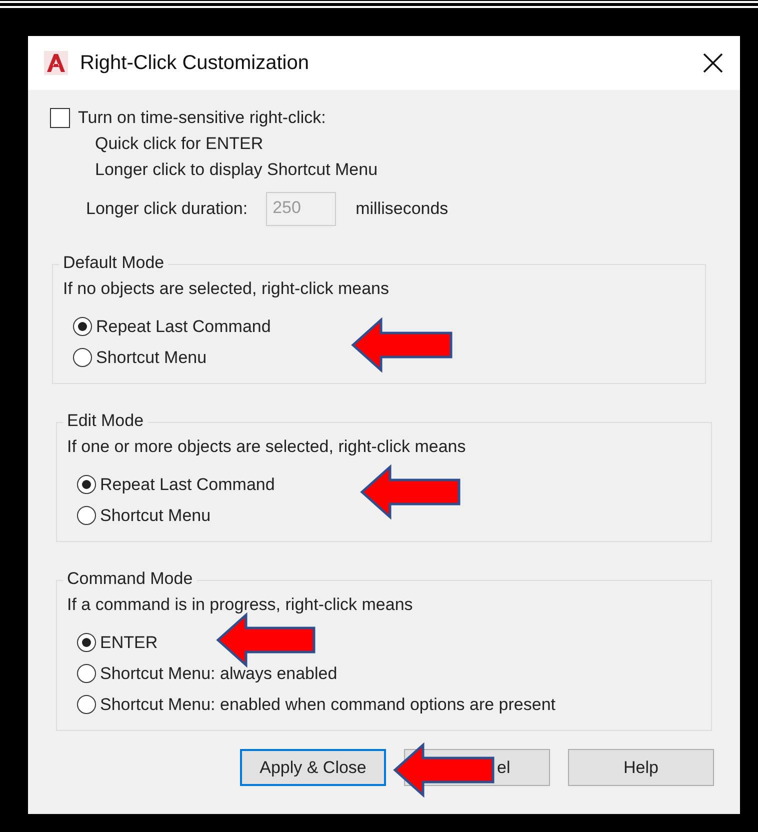  Describe the element at coordinates (641, 767) in the screenshot. I see `help-button: Help` at that location.